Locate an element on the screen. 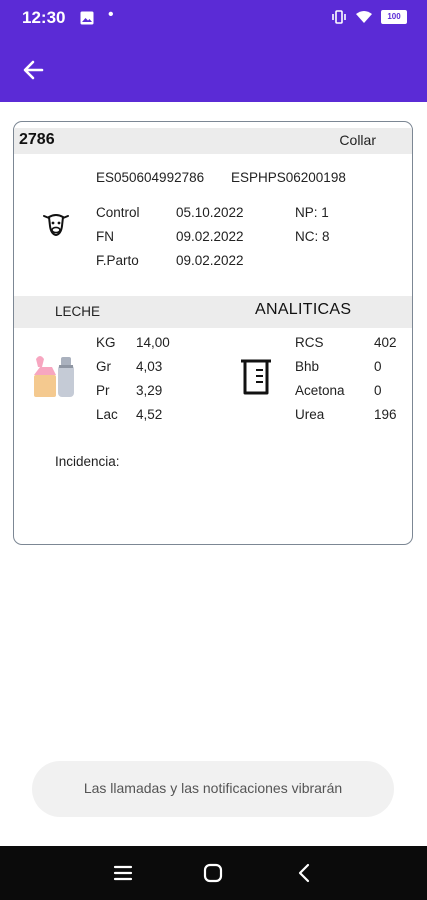  leche-value: 4,52 is located at coordinates (149, 414).